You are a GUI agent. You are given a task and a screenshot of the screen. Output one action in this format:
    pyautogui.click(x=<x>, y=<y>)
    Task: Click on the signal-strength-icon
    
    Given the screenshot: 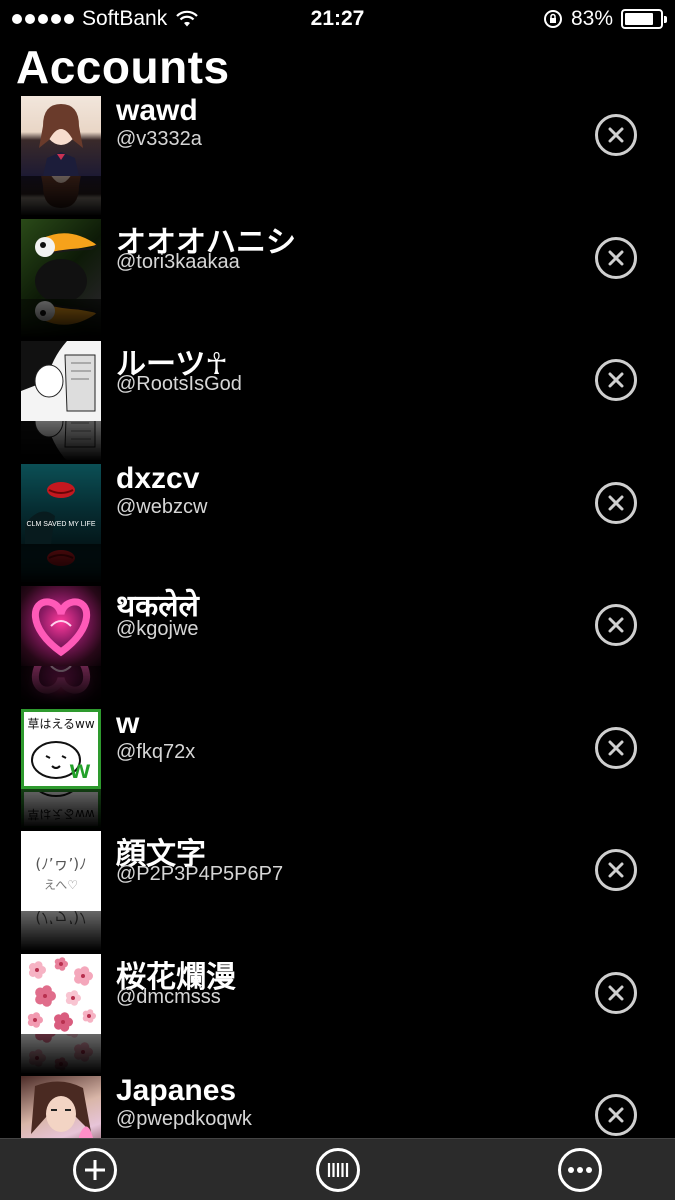 What is the action you would take?
    pyautogui.click(x=43, y=19)
    